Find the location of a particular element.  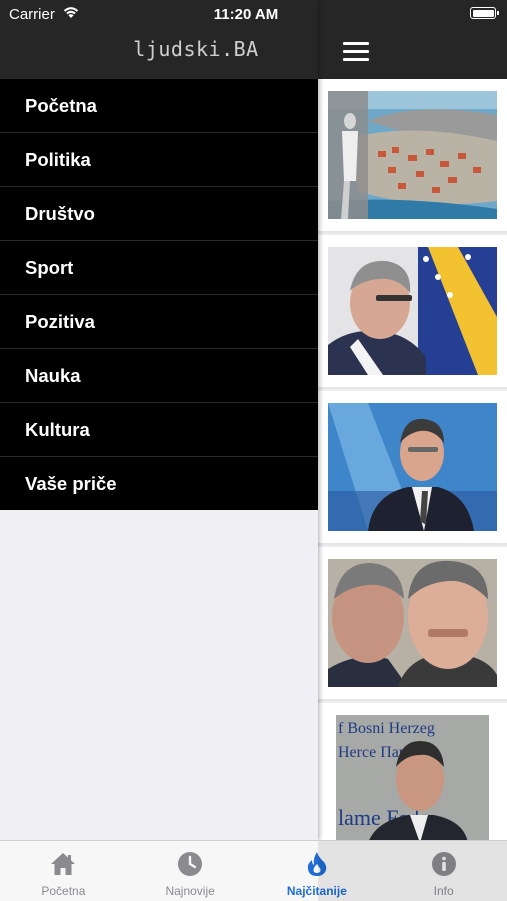

home-icon is located at coordinates (63, 866).